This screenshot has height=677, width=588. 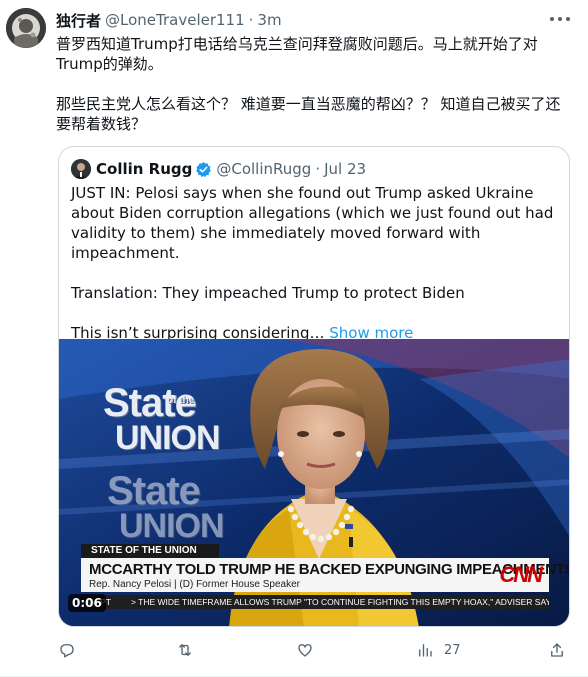 I want to click on display-name: 独行者, so click(x=78, y=20).